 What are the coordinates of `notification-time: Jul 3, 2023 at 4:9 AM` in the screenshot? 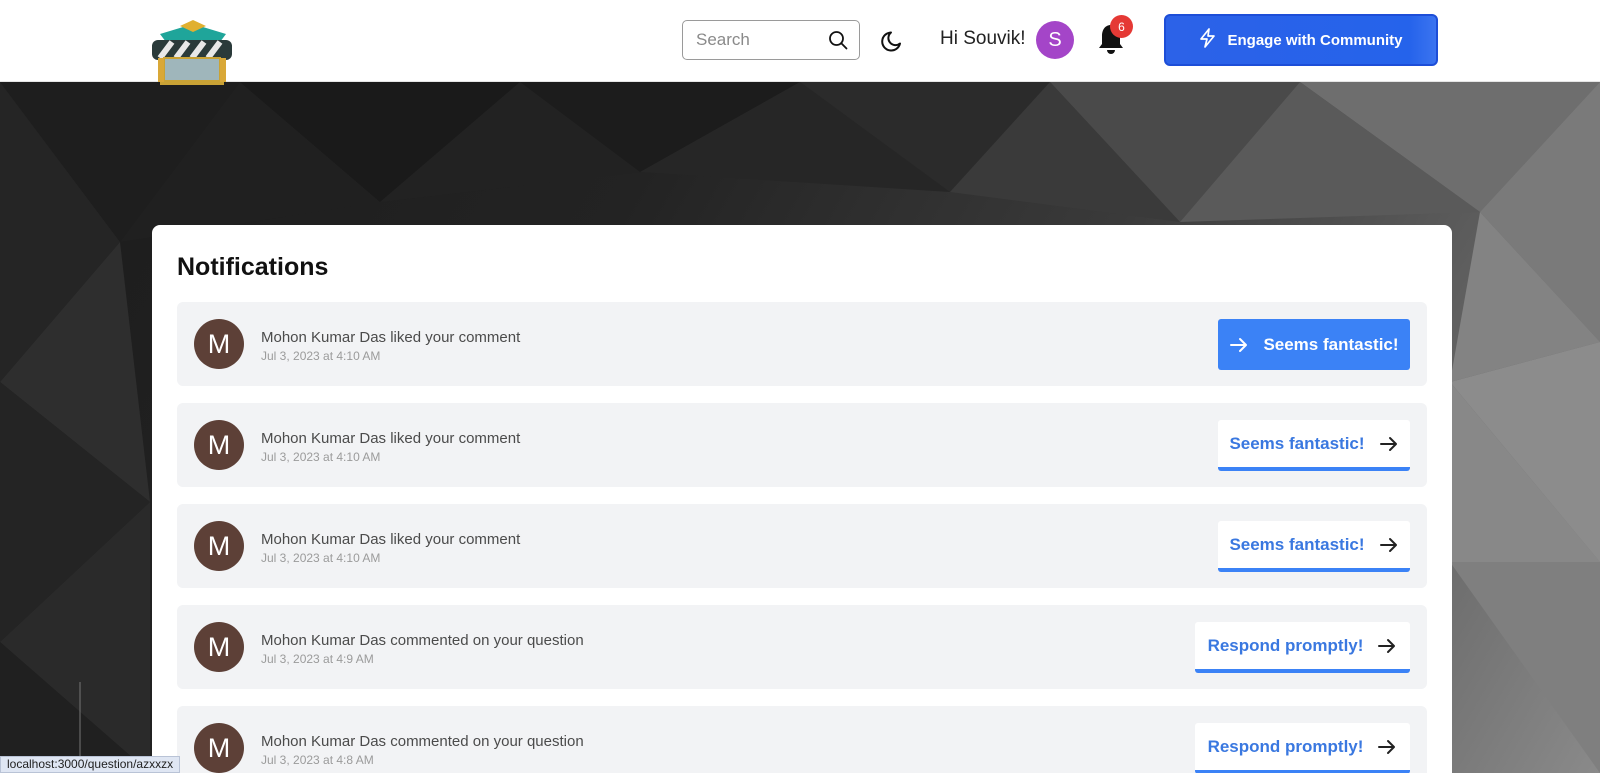 It's located at (317, 659).